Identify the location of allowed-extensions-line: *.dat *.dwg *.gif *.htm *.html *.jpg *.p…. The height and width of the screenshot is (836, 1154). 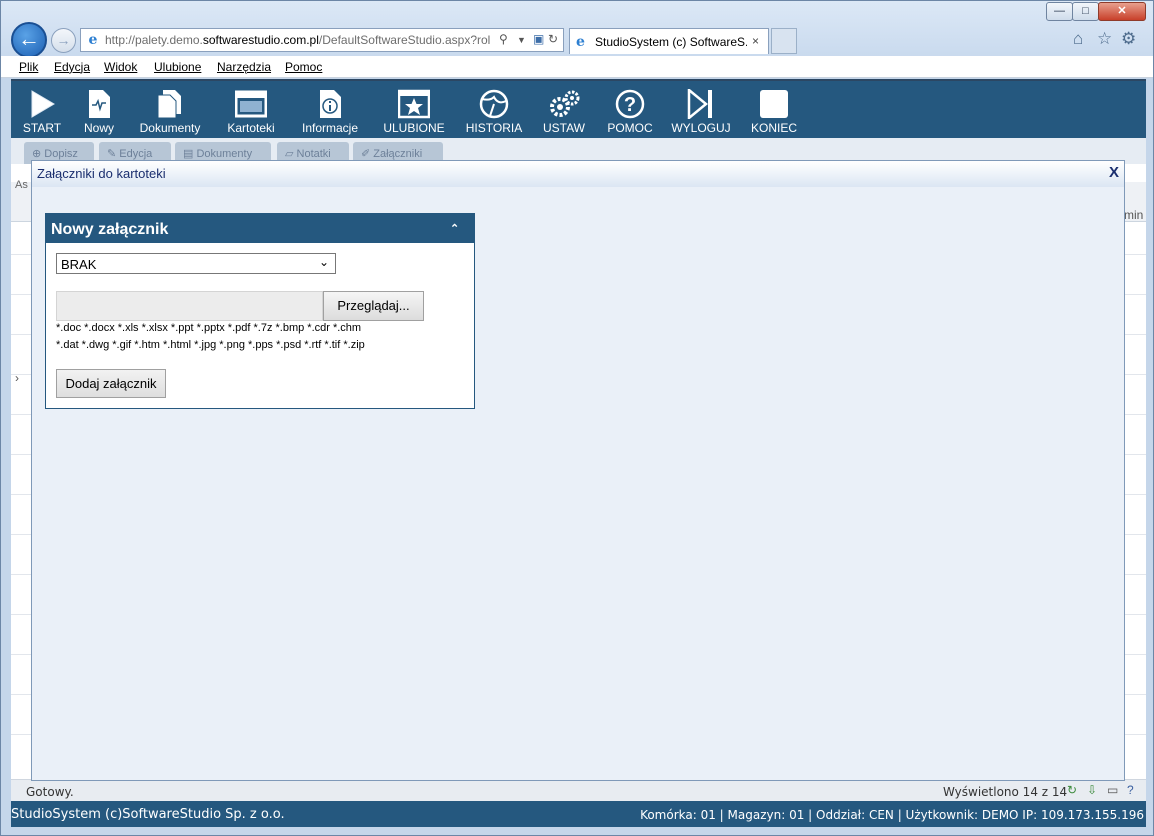
(210, 345).